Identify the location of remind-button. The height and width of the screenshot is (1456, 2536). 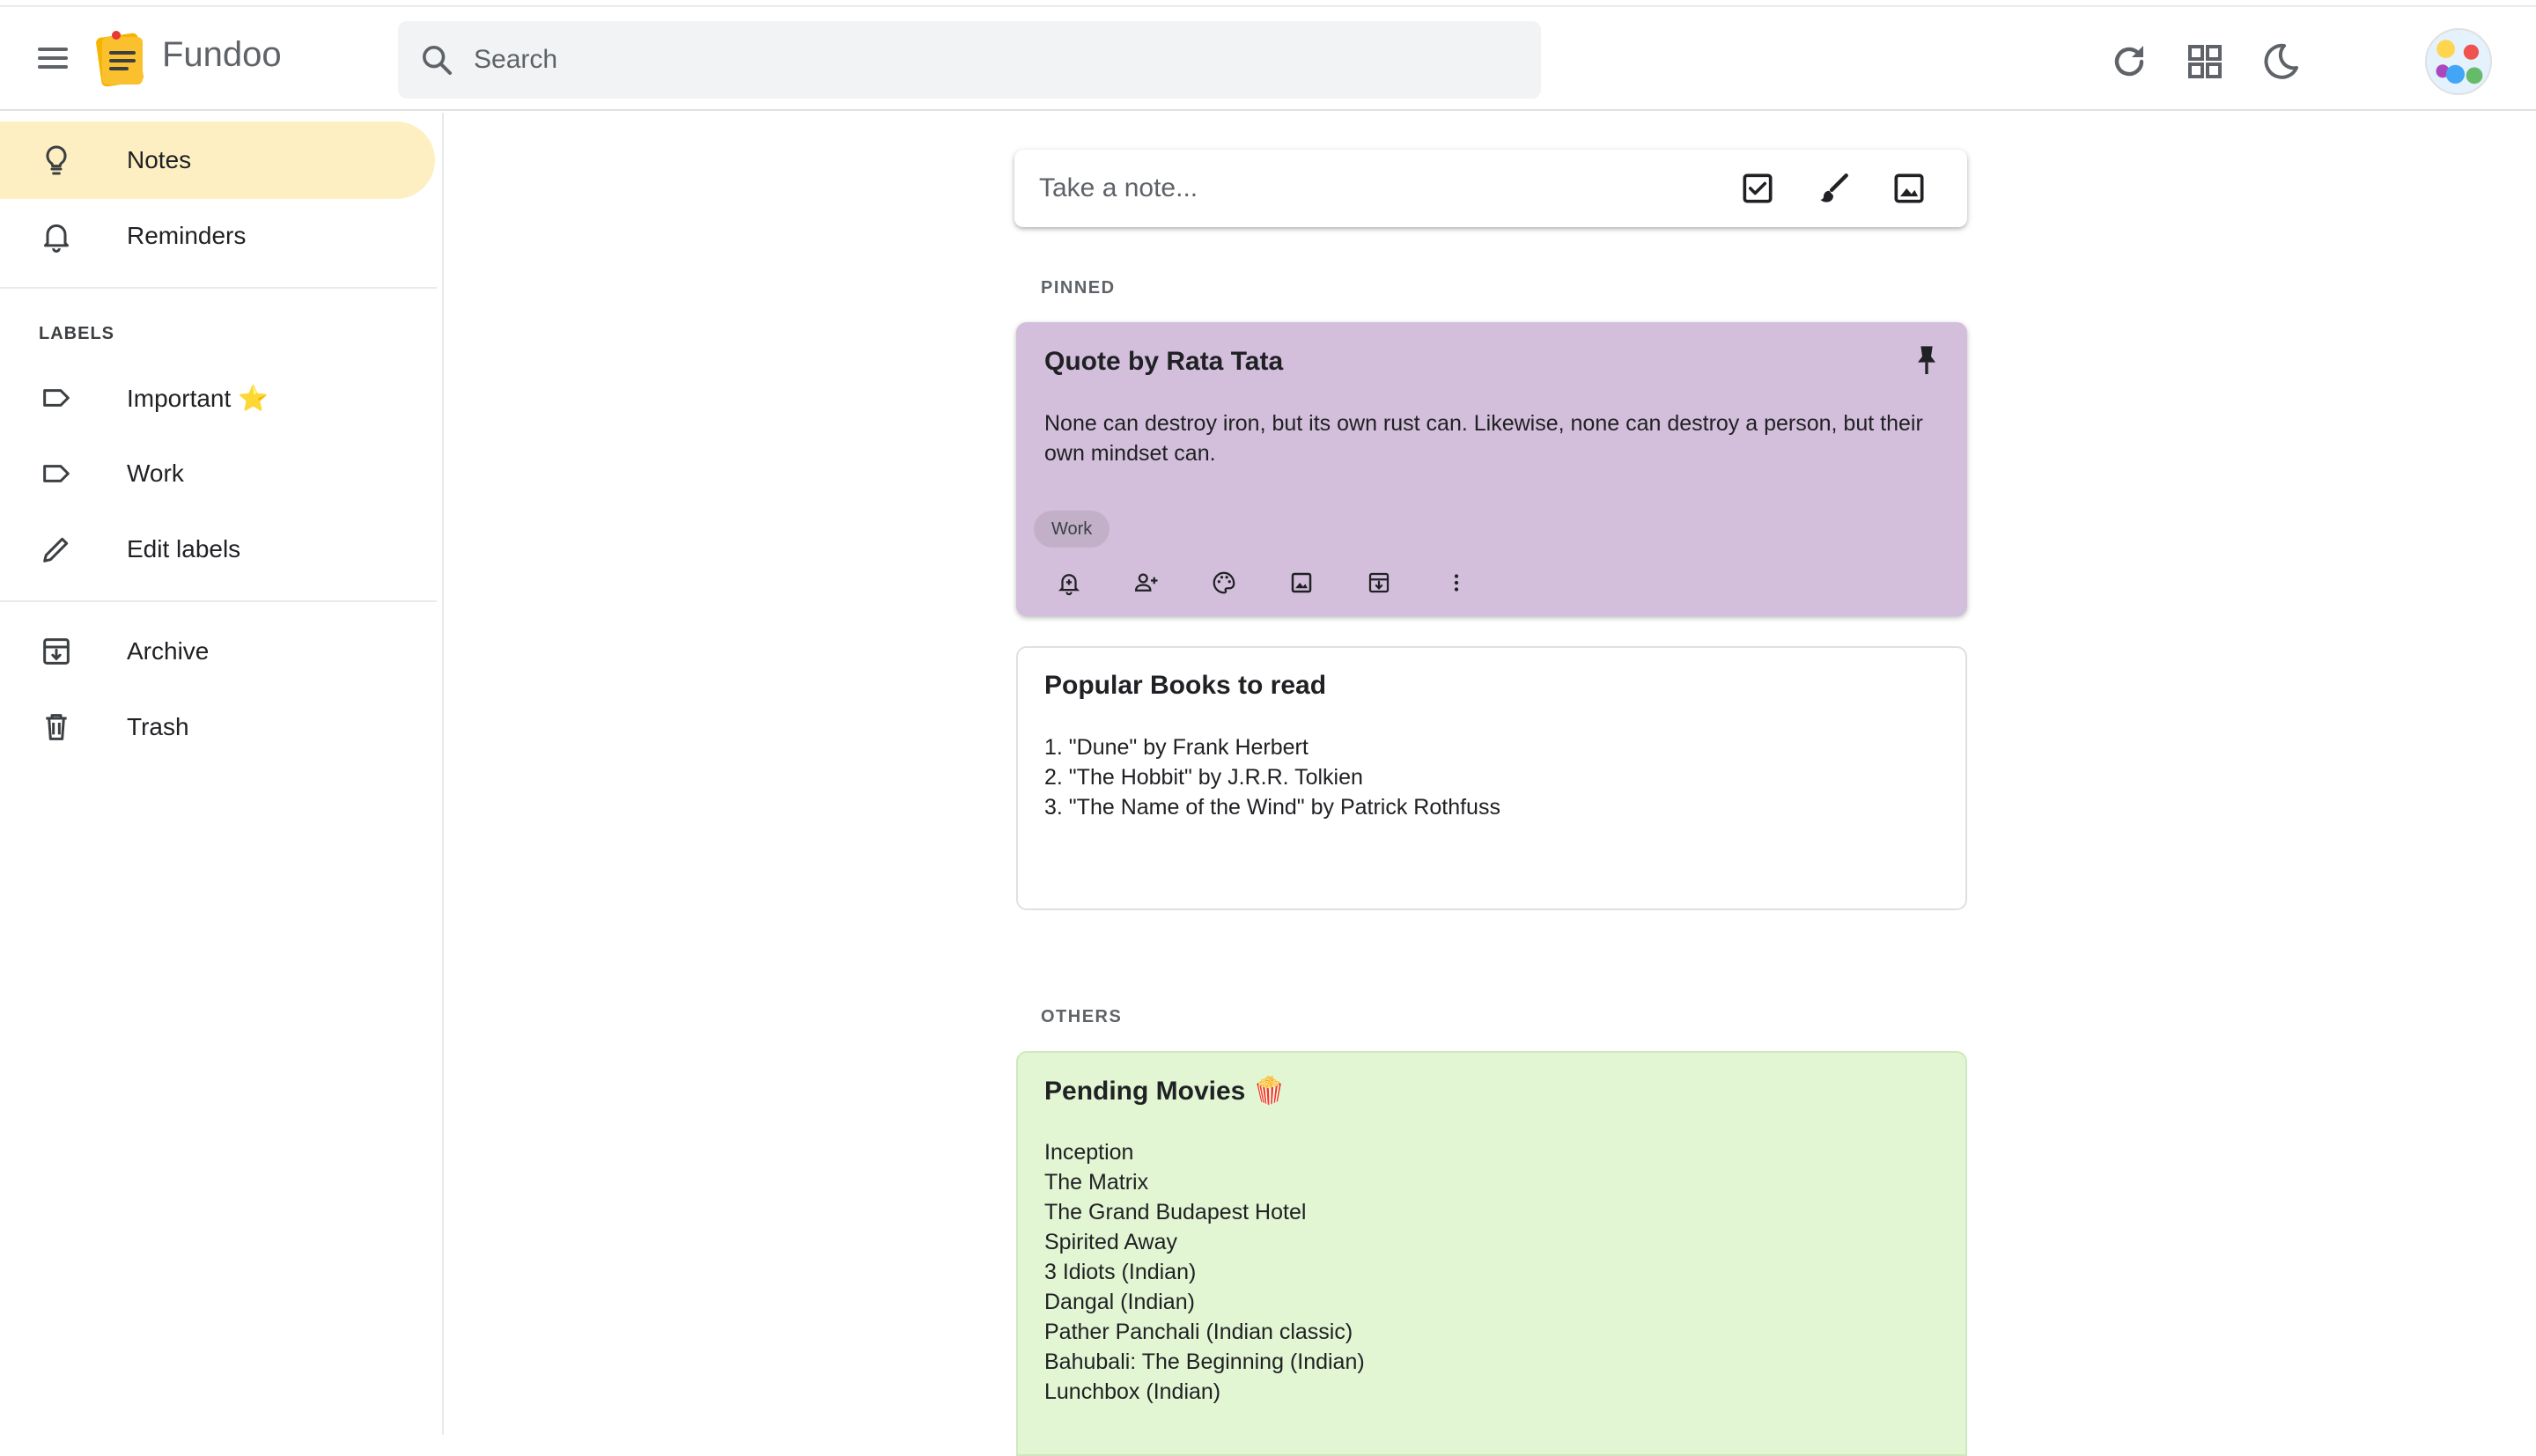
(1069, 583).